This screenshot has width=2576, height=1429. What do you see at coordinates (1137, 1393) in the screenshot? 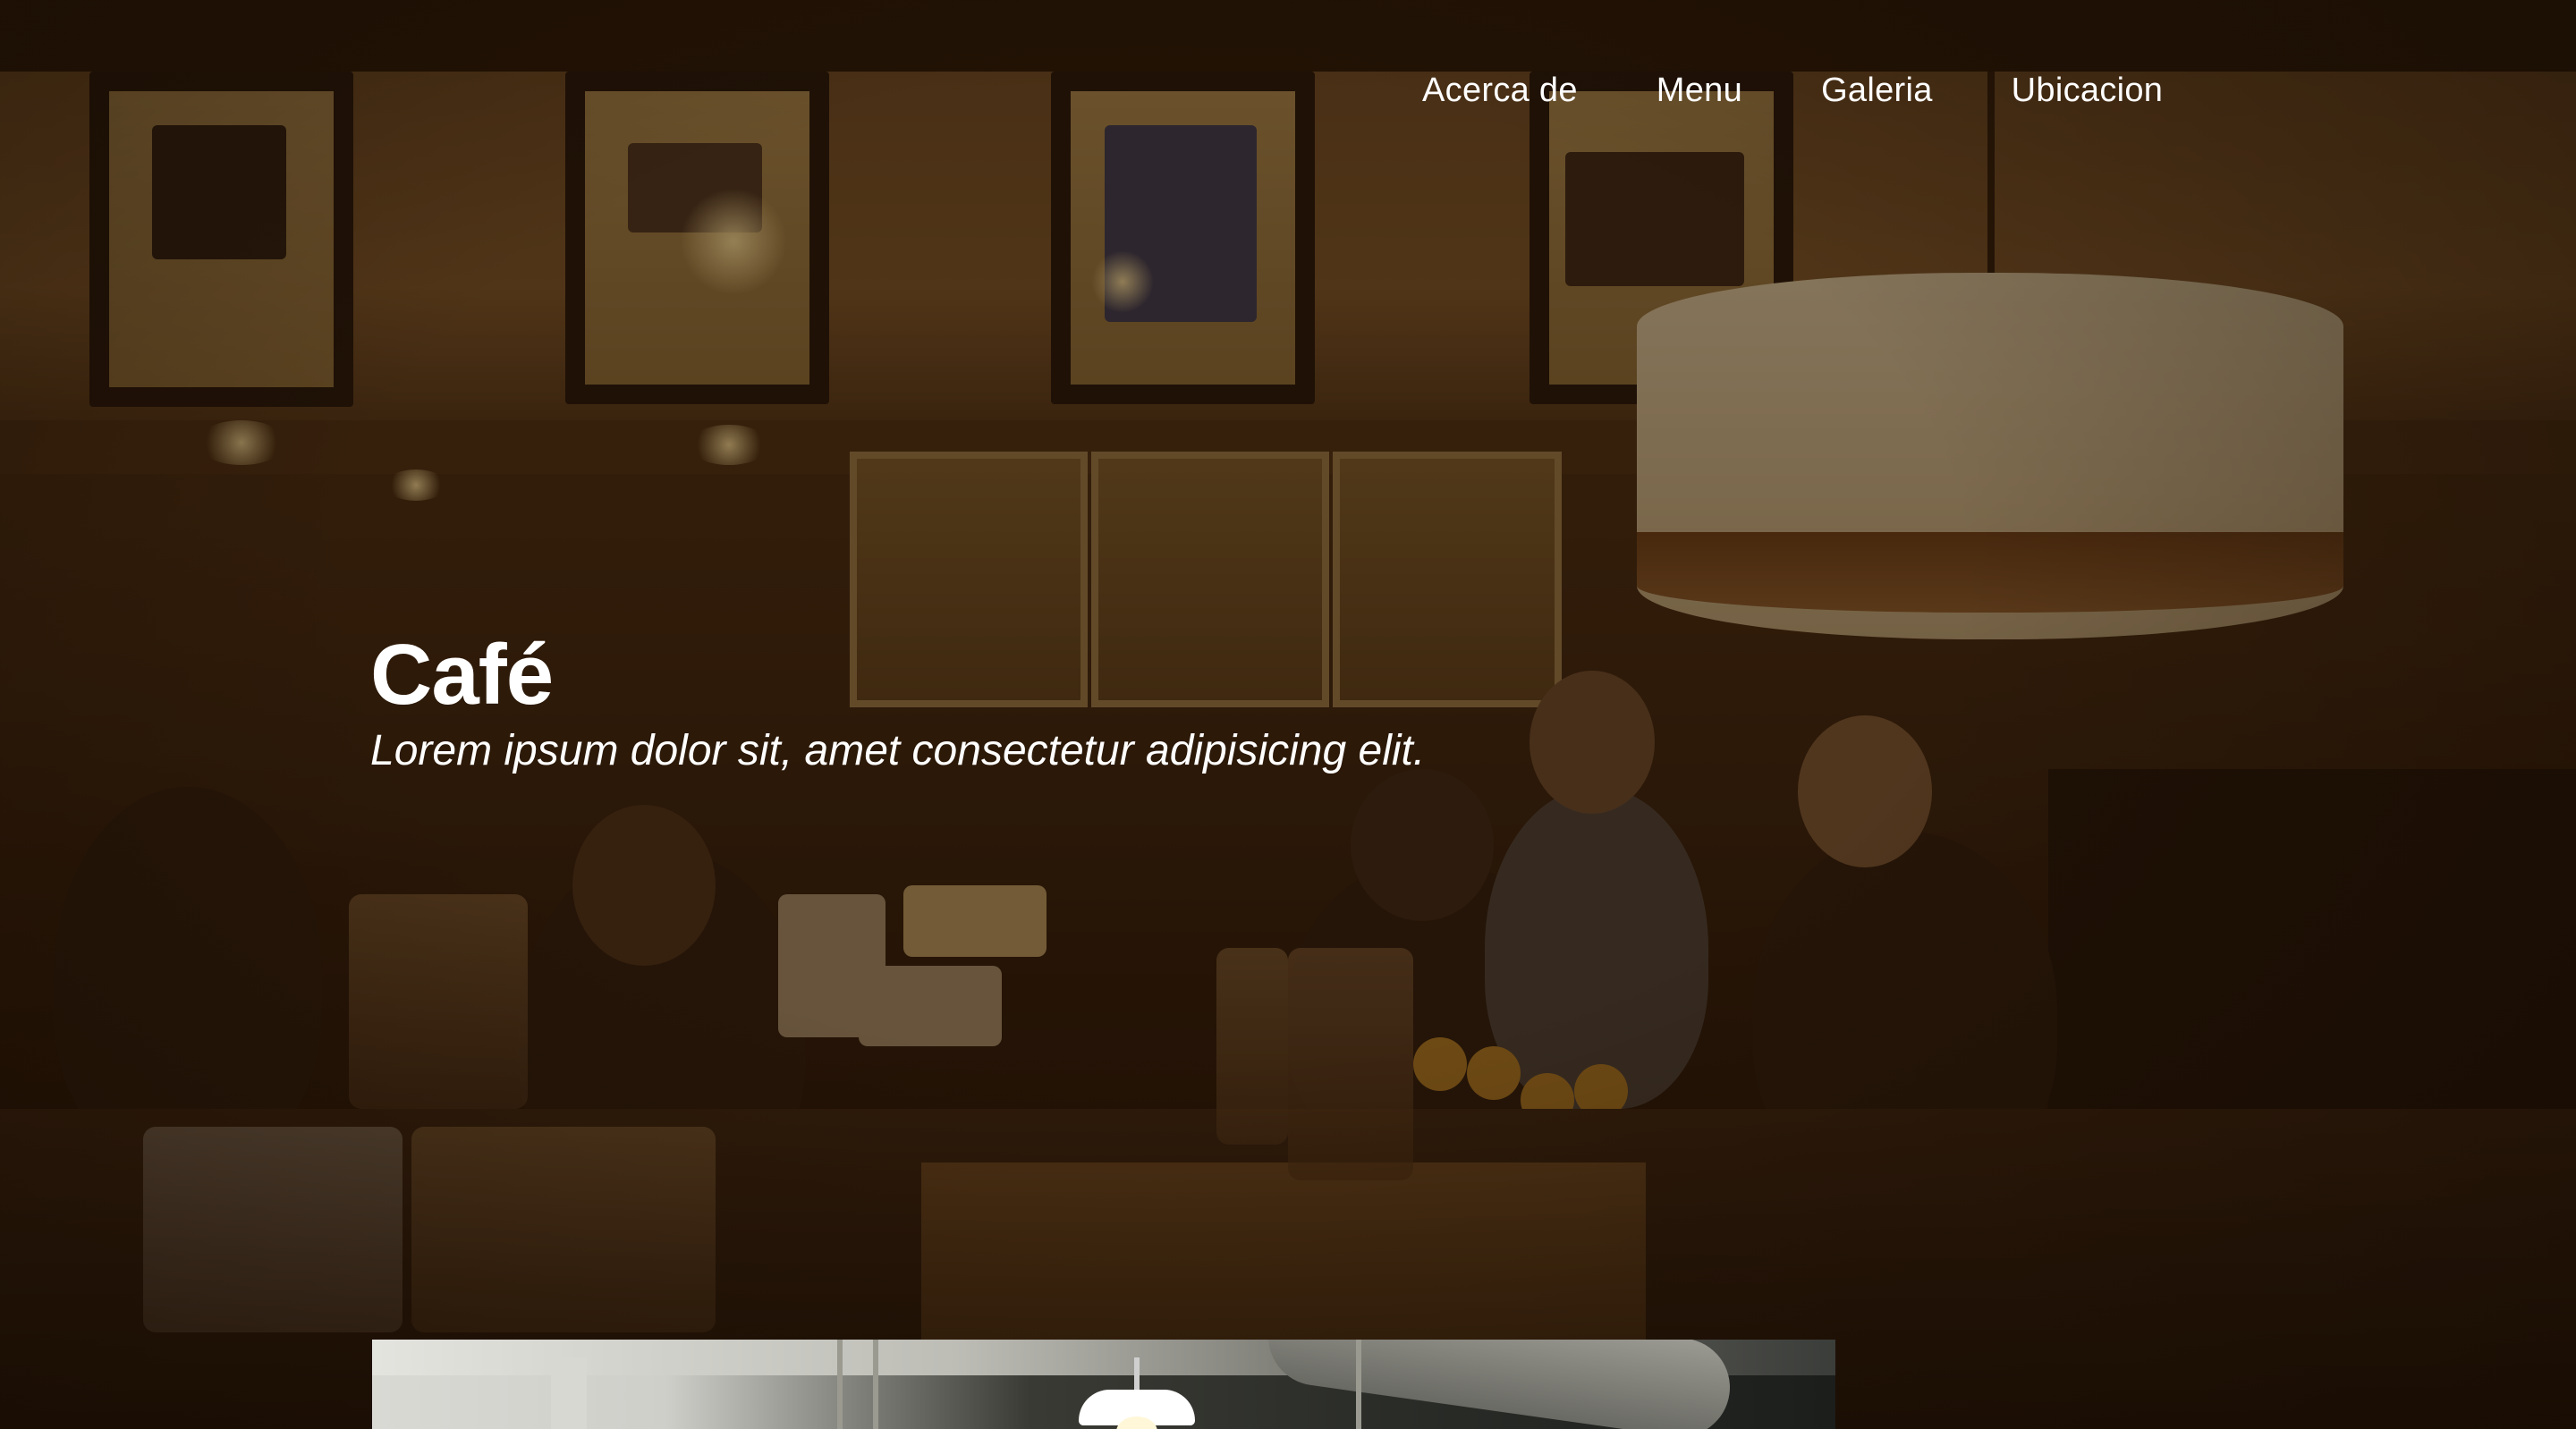
I see `next-section-pendant-lamp` at bounding box center [1137, 1393].